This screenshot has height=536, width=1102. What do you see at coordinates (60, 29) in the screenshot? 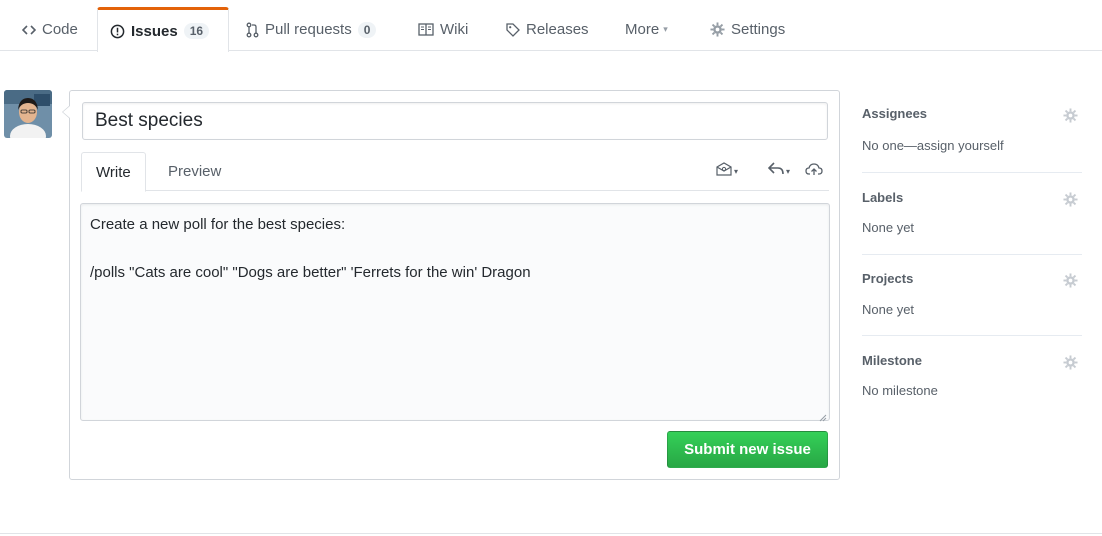
I see `tab-code-label: Code` at bounding box center [60, 29].